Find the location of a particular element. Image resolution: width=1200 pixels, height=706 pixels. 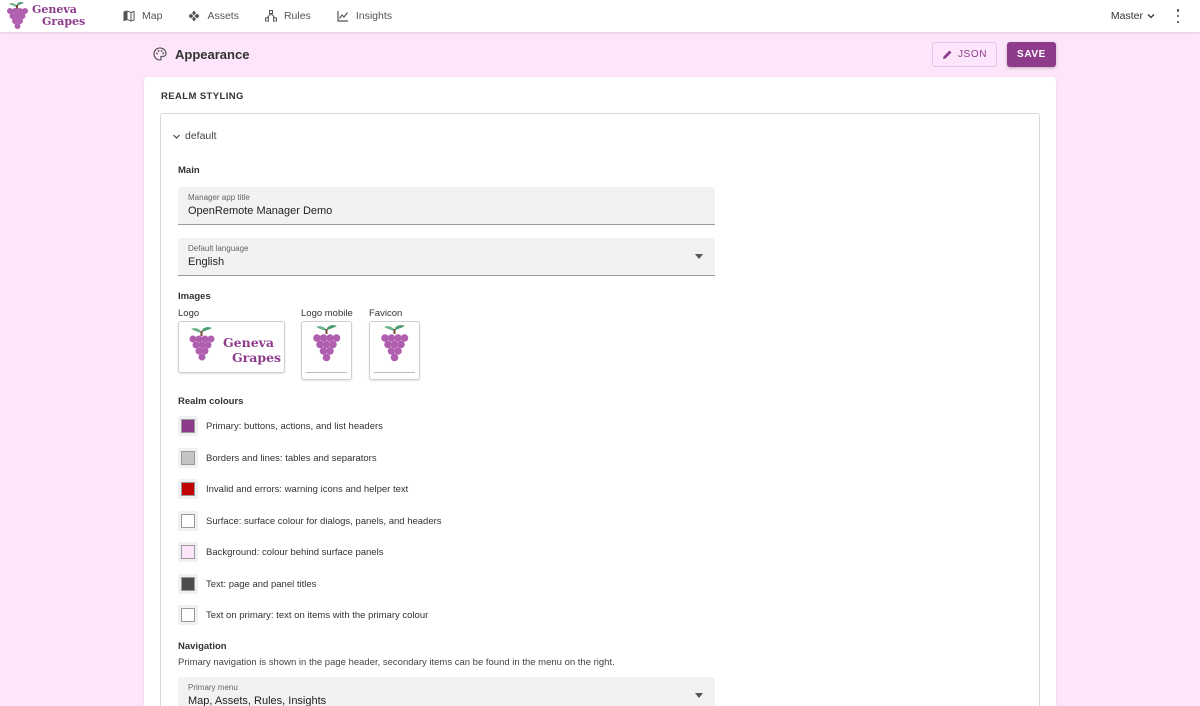

field-value: Map, Assets, Rules, Insights is located at coordinates (257, 700).